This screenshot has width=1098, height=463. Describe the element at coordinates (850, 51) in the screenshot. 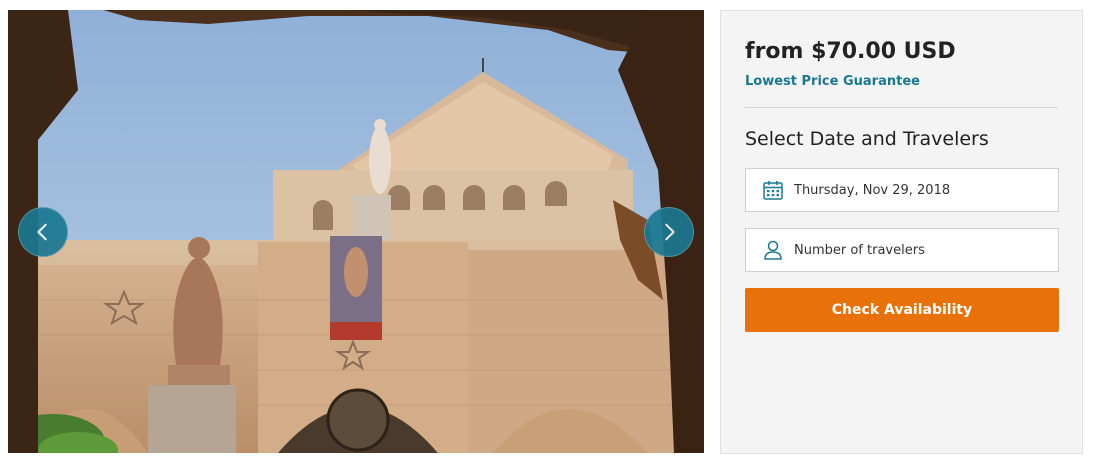

I see `price-label: from $70.00 USD` at that location.